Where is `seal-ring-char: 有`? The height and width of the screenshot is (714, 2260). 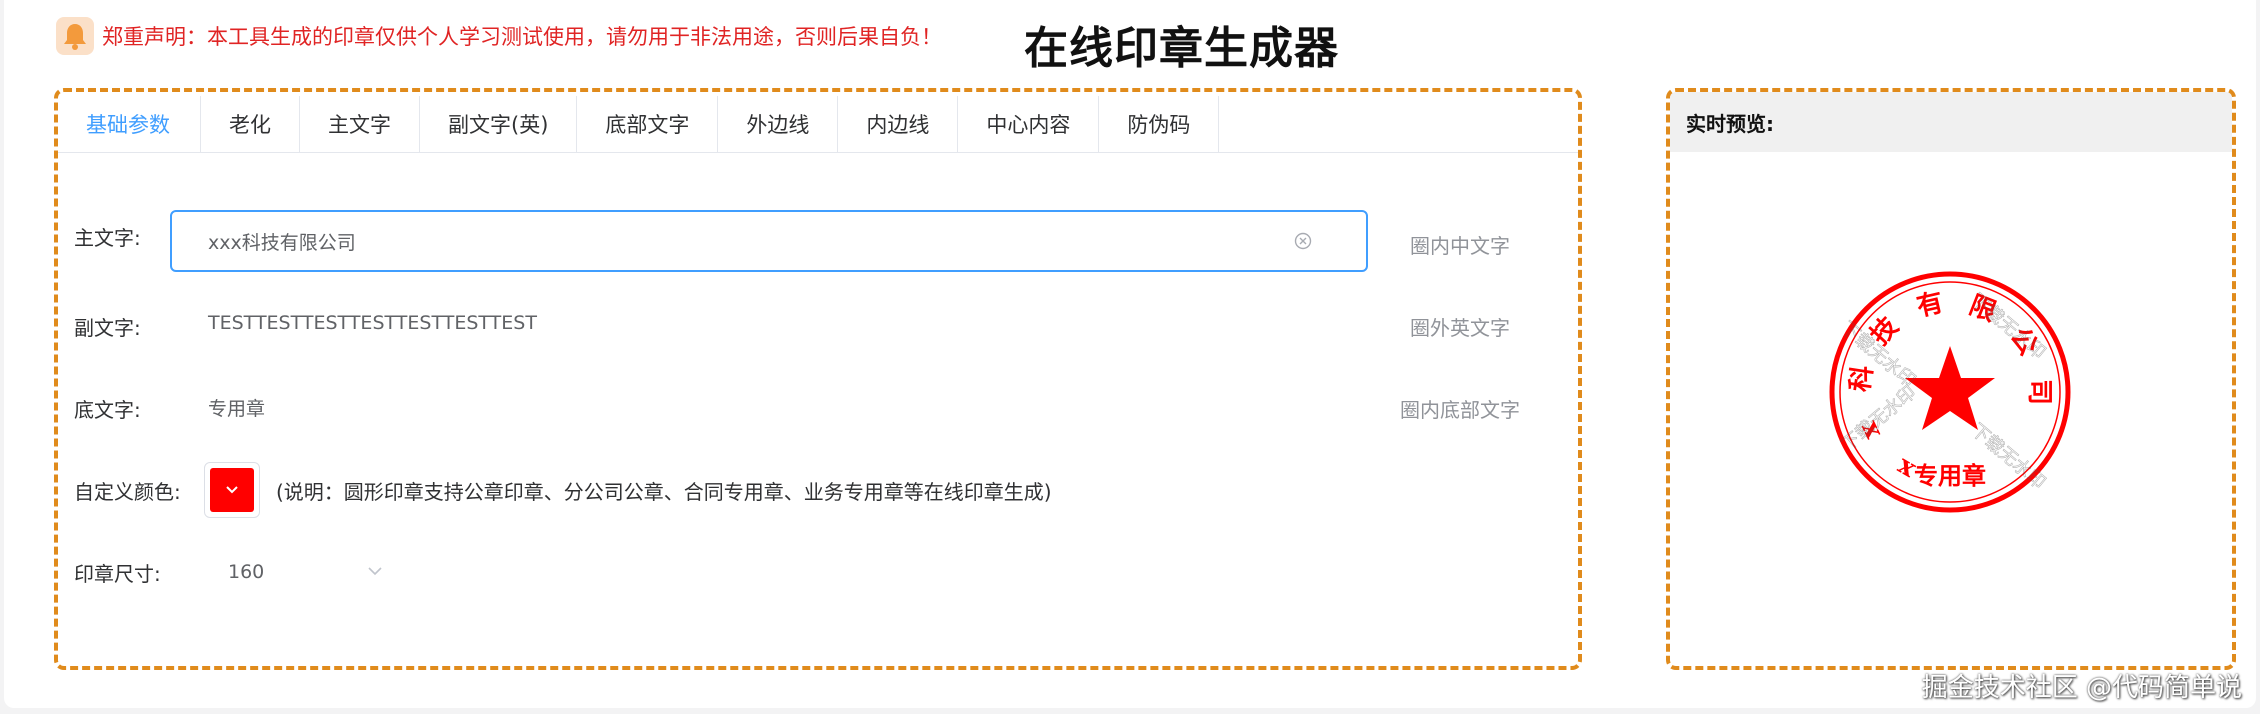 seal-ring-char: 有 is located at coordinates (1930, 305).